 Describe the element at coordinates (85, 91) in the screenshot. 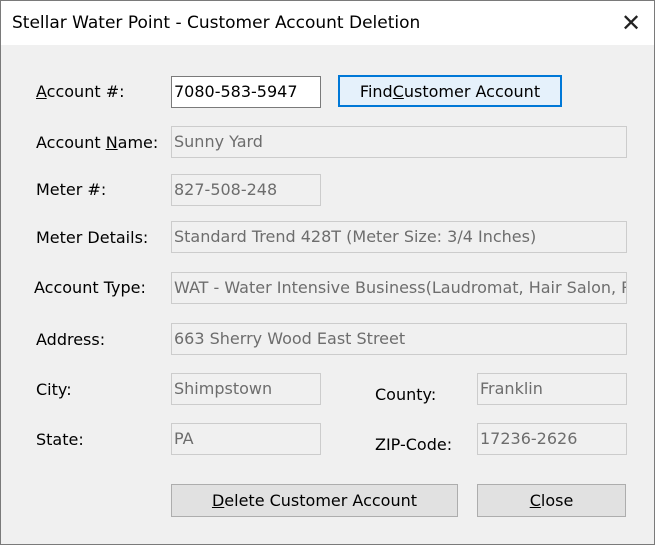

I see `account-number-label-post: ccount #:` at that location.